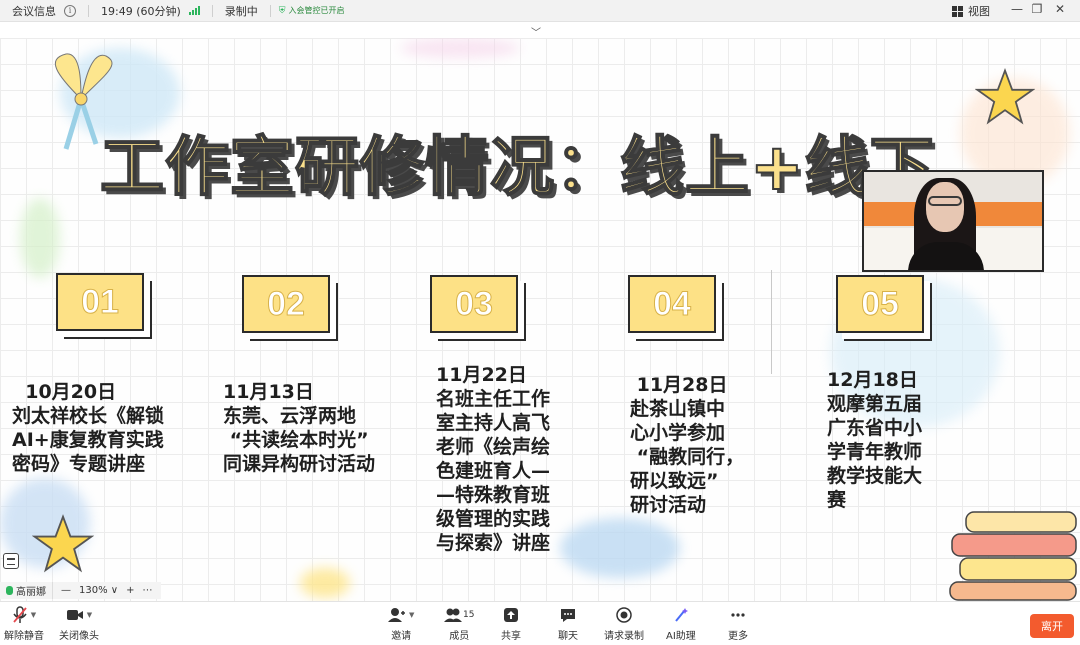 The image size is (1080, 645). What do you see at coordinates (74, 615) in the screenshot?
I see `camera-icon` at bounding box center [74, 615].